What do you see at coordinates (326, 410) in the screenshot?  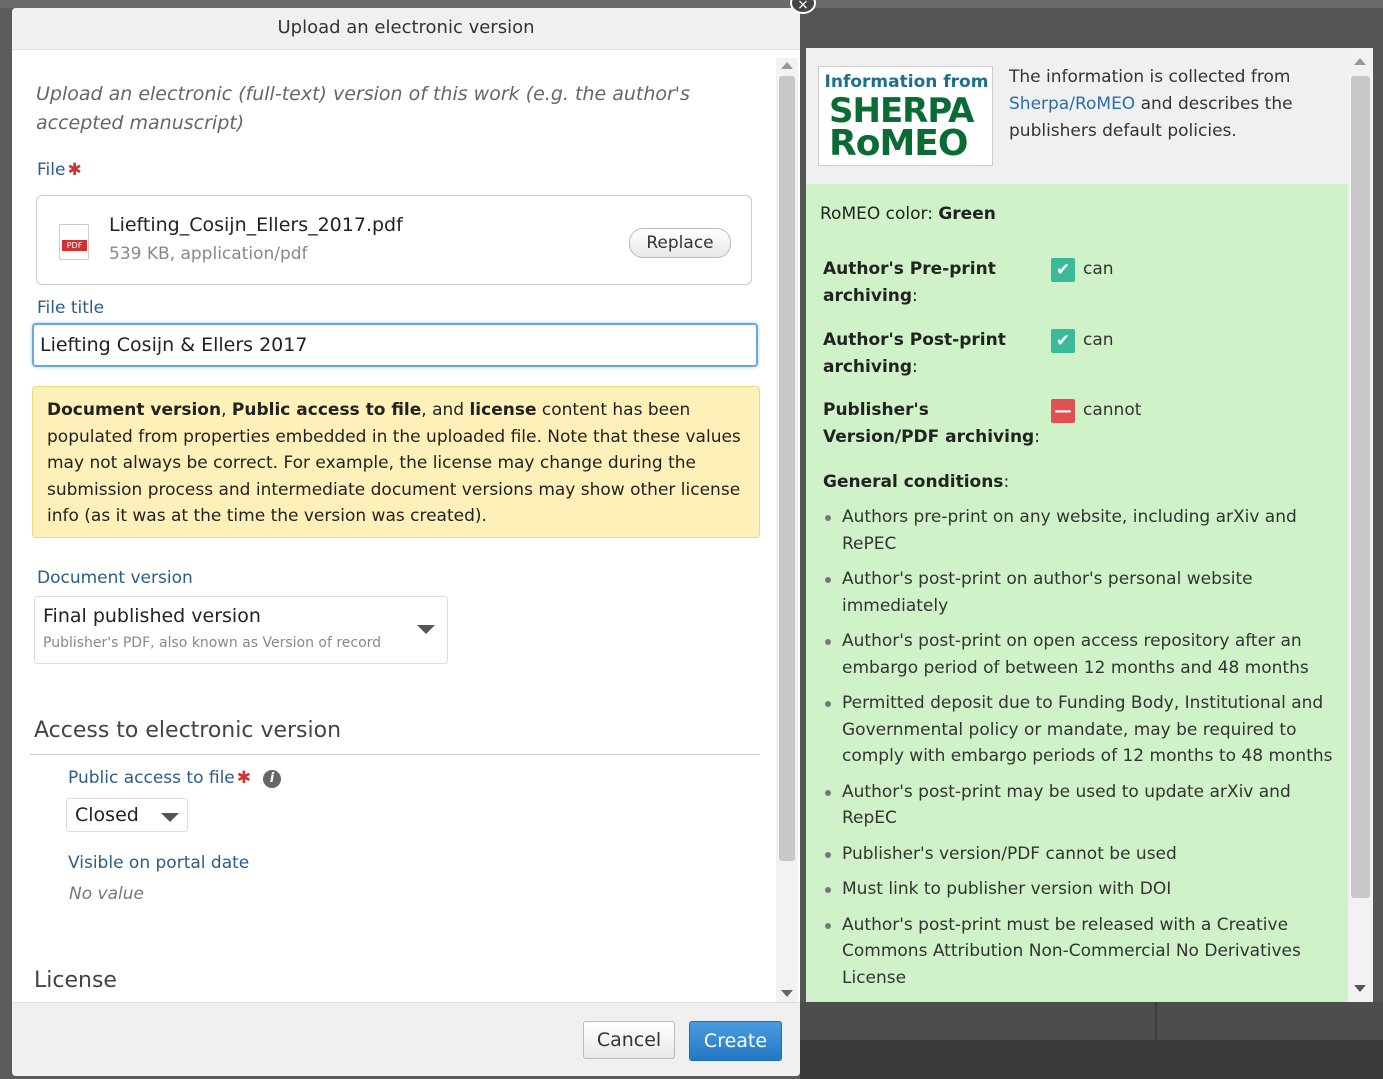 I see `notice-bold-2: Public access to file` at bounding box center [326, 410].